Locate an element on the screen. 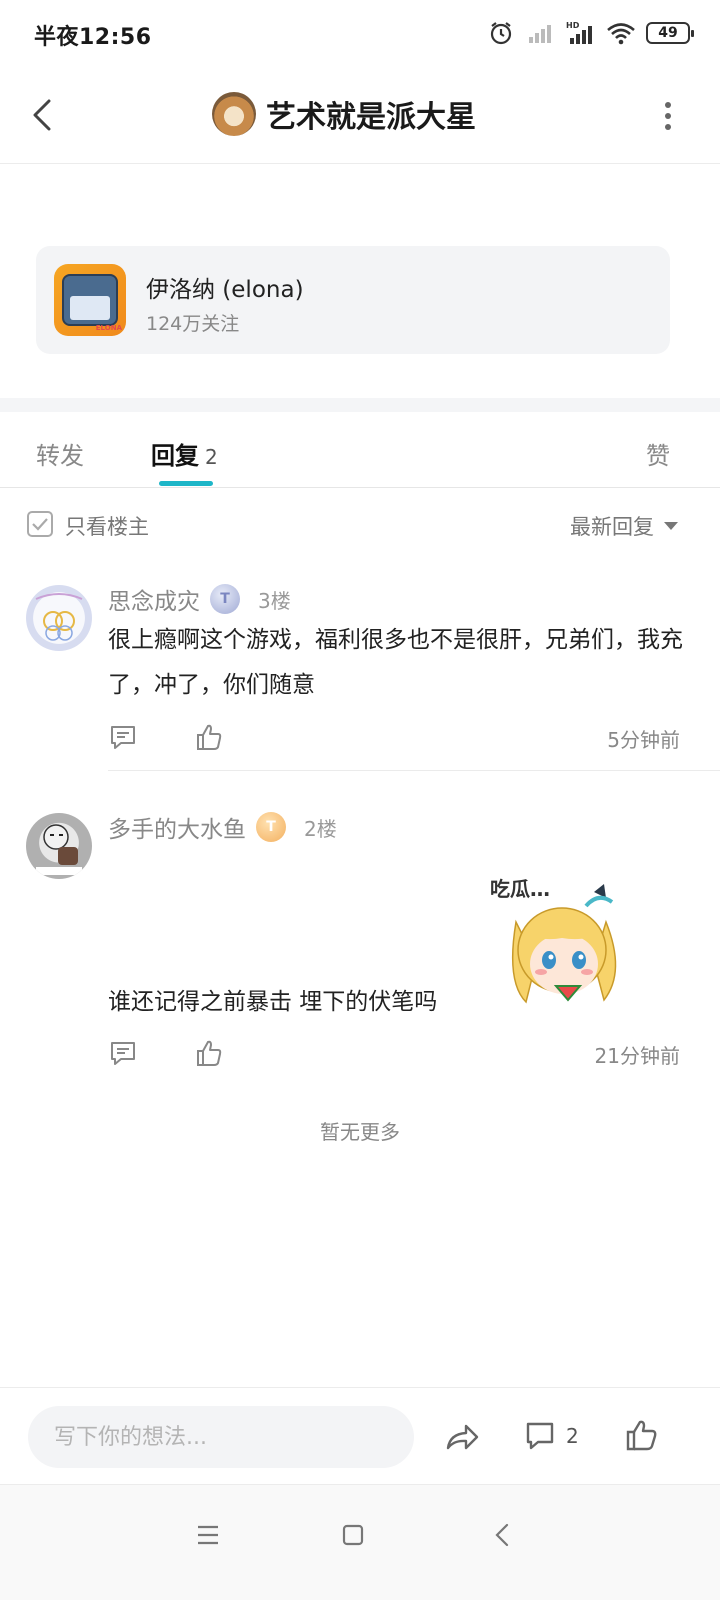  only-op-checkbox is located at coordinates (40, 524).